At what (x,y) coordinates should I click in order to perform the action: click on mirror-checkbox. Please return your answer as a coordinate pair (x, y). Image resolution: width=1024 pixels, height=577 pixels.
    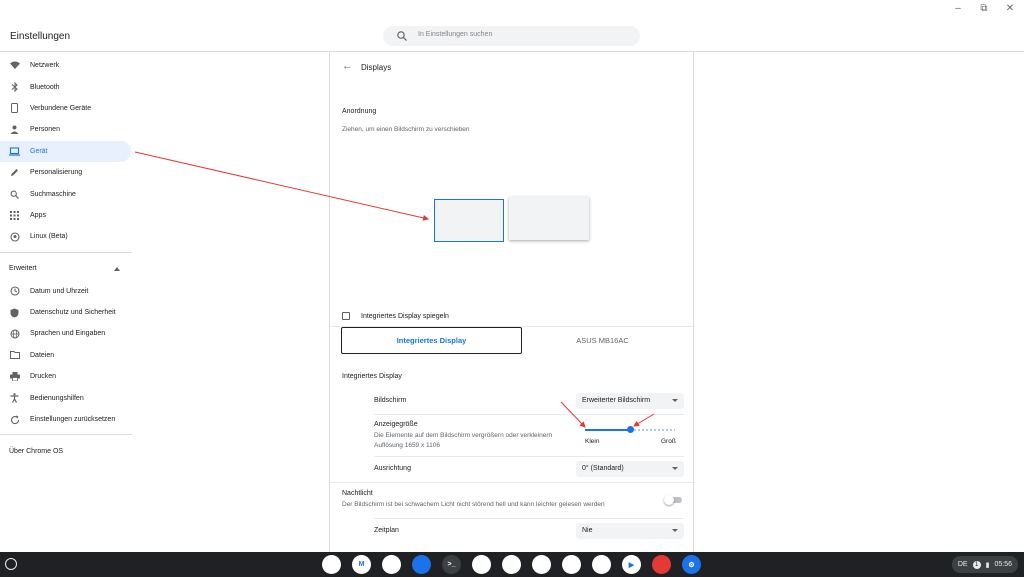
    Looking at the image, I should click on (346, 316).